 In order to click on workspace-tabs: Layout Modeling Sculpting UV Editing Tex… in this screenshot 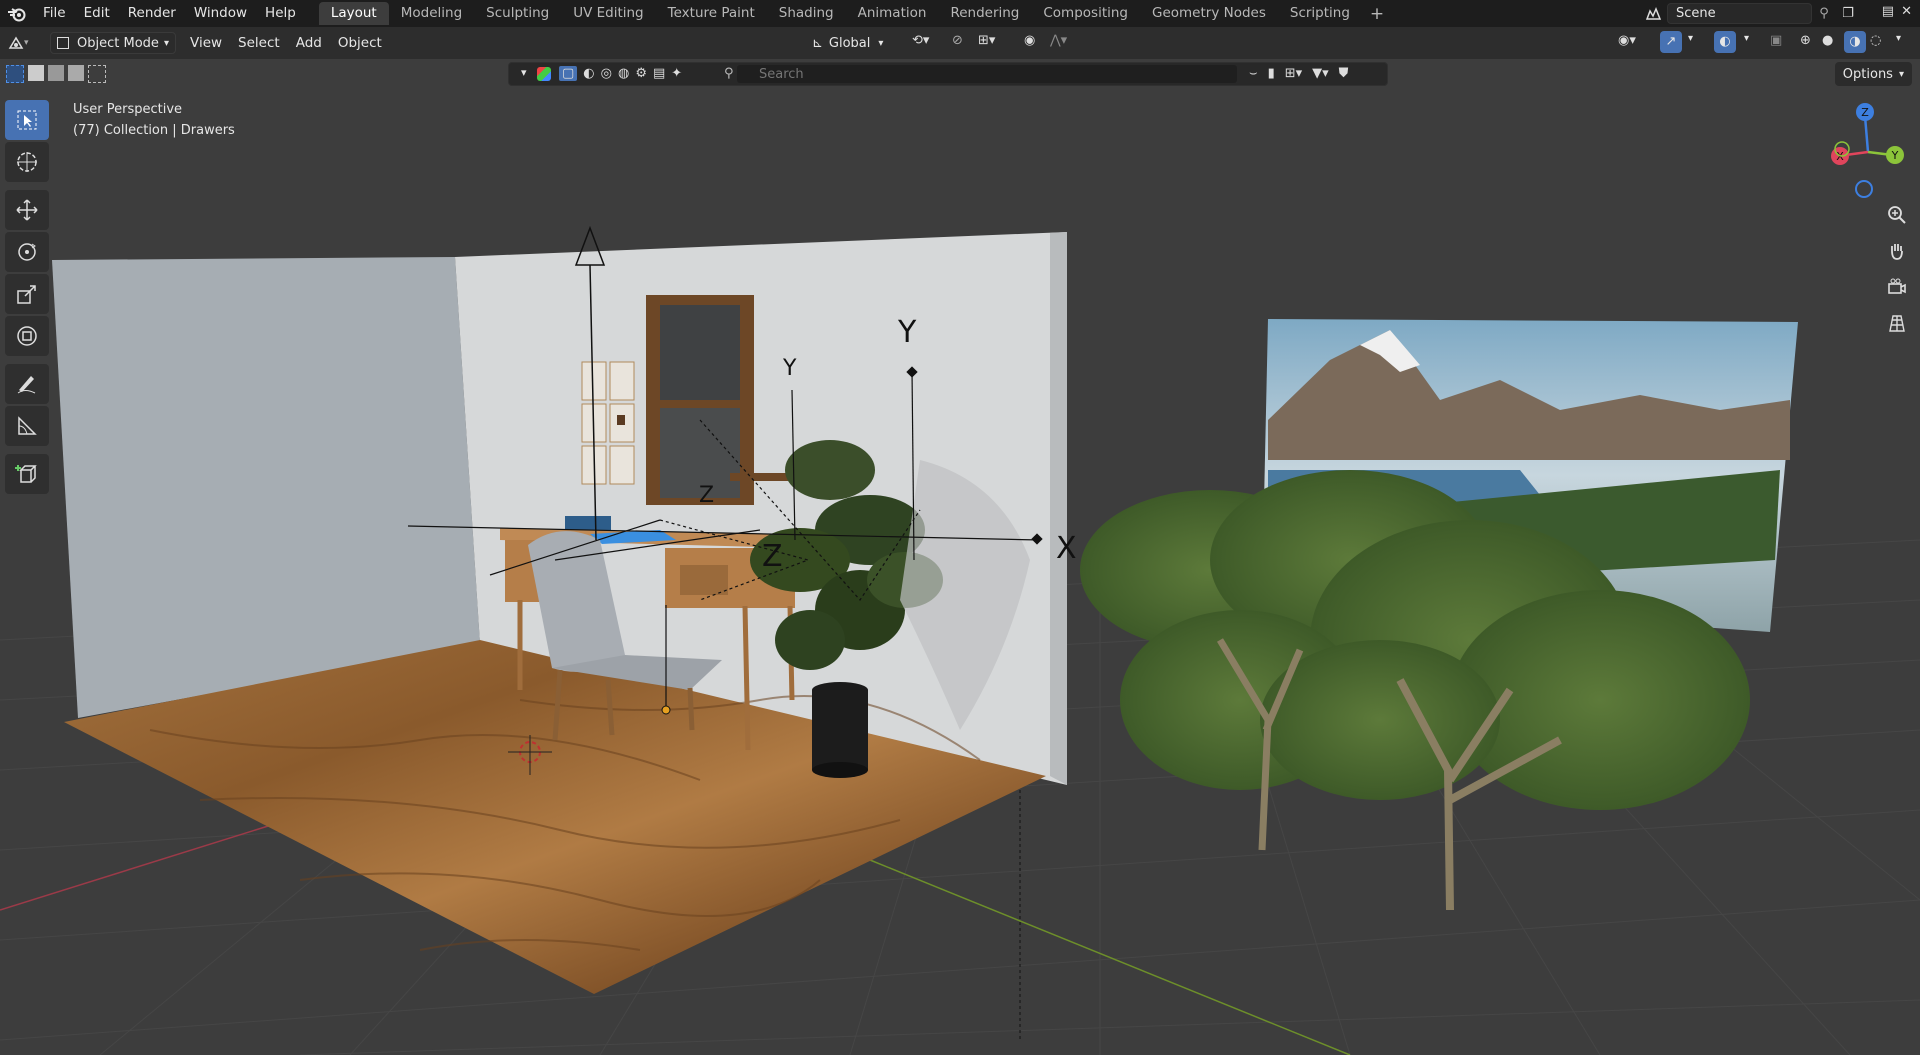, I will do `click(855, 13)`.